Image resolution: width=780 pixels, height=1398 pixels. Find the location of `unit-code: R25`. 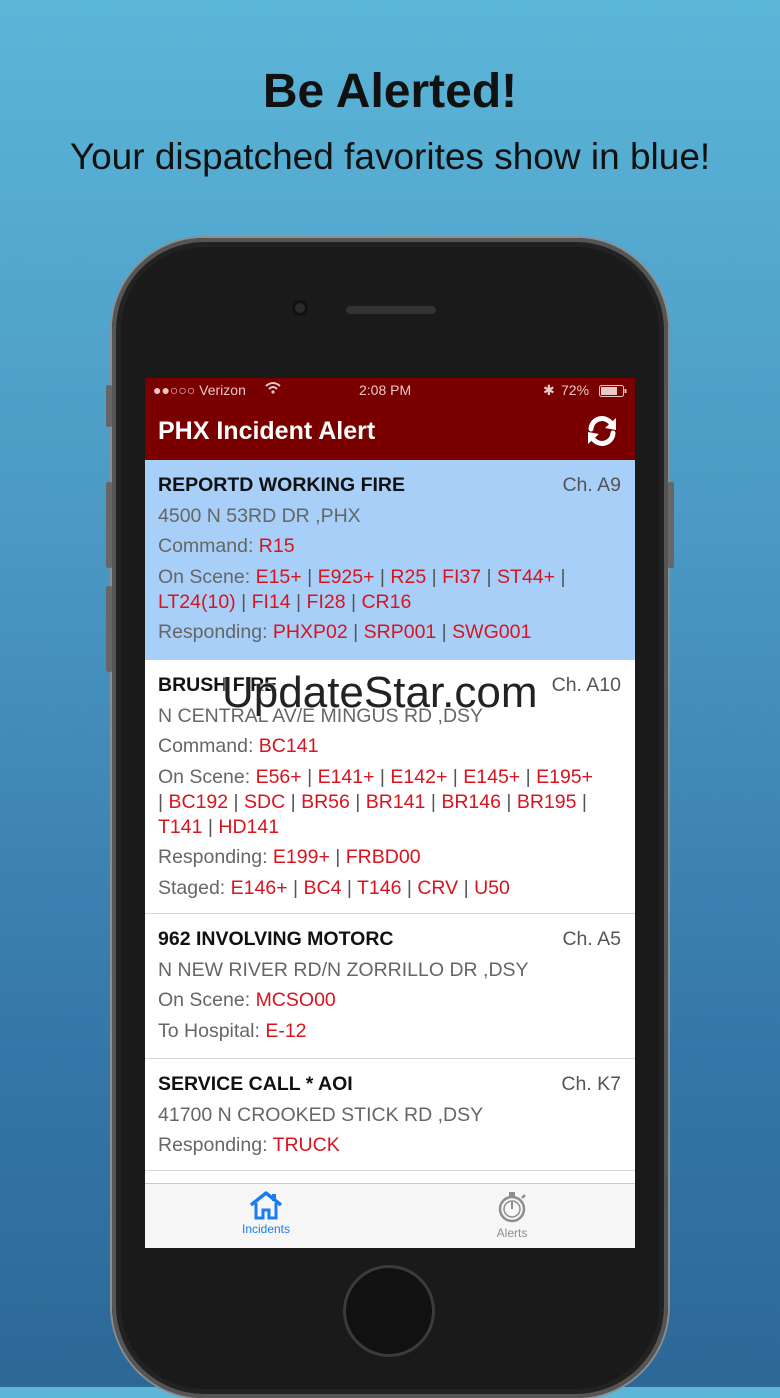

unit-code: R25 is located at coordinates (408, 576).